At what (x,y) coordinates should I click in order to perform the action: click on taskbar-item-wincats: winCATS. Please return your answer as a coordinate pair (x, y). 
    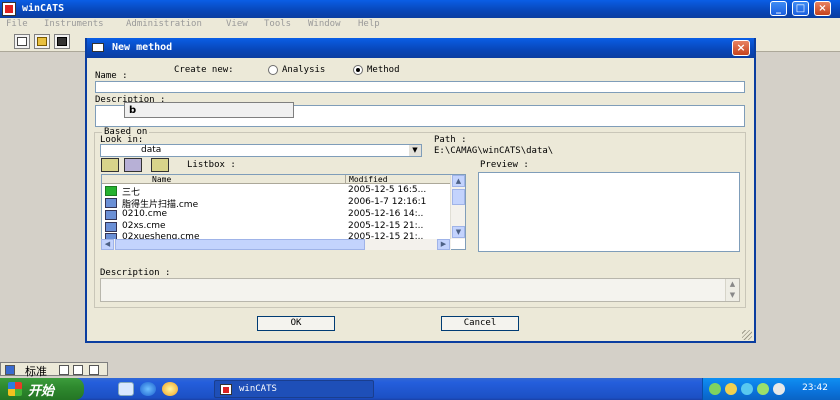
    Looking at the image, I should click on (294, 389).